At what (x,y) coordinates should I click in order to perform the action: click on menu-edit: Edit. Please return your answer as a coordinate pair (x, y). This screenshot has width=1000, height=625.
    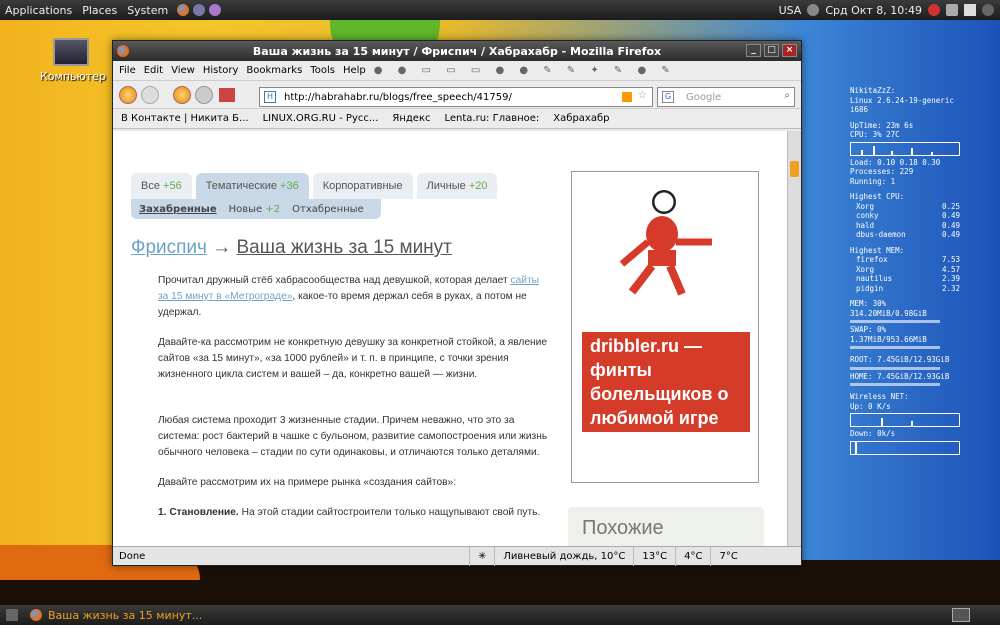
    Looking at the image, I should click on (153, 70).